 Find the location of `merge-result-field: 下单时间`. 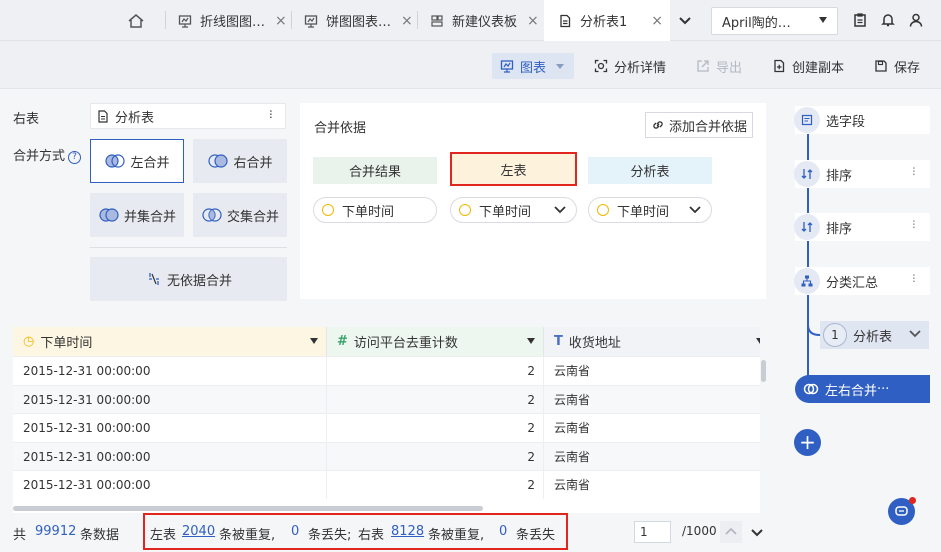

merge-result-field: 下单时间 is located at coordinates (375, 210).